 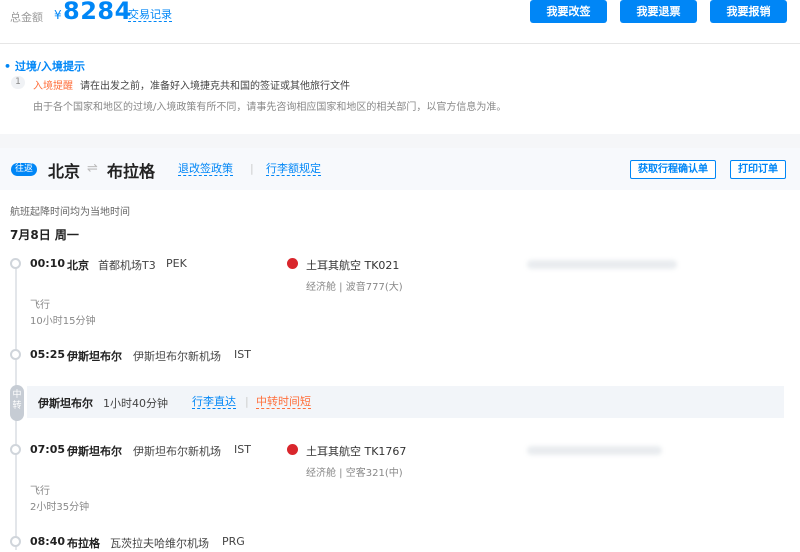 I want to click on arrival-city: 布拉格, so click(x=83, y=543).